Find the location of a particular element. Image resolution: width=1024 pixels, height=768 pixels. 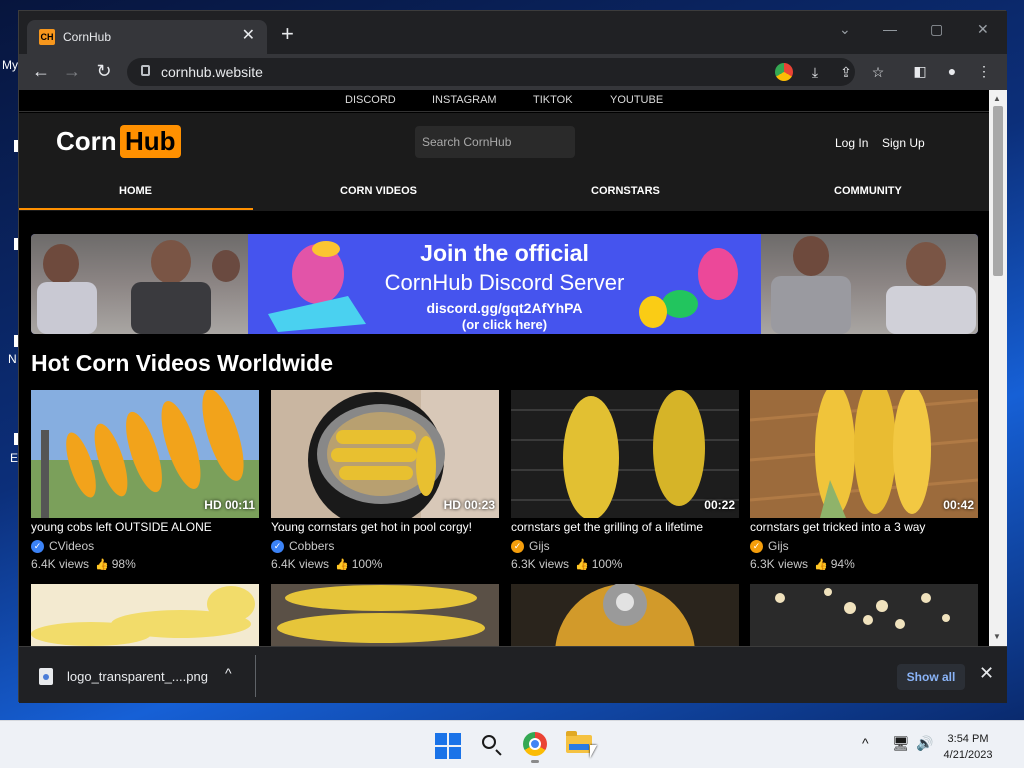

nav-corn-videos: CORN VIDEOS is located at coordinates (378, 191).